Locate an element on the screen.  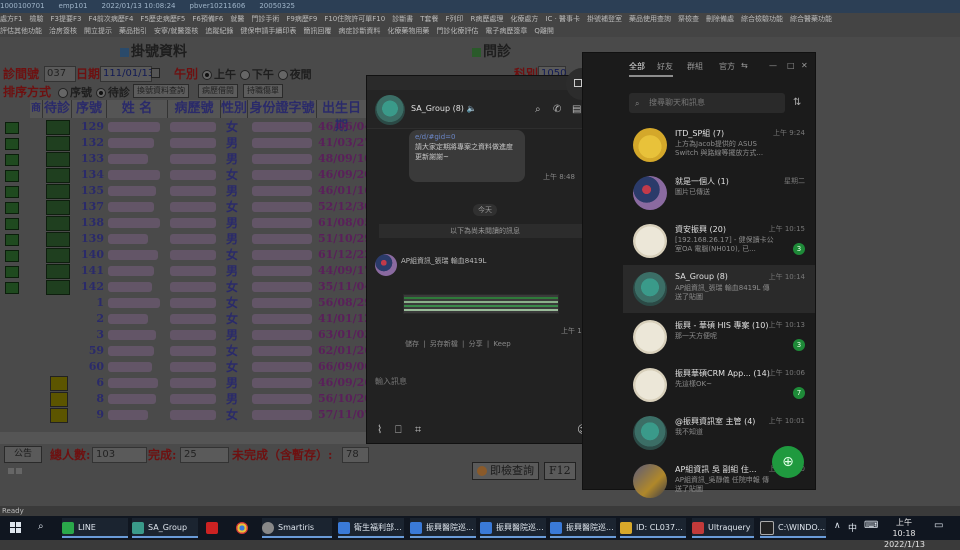
menu-item: 洽房簽核 is located at coordinates (63, 31).